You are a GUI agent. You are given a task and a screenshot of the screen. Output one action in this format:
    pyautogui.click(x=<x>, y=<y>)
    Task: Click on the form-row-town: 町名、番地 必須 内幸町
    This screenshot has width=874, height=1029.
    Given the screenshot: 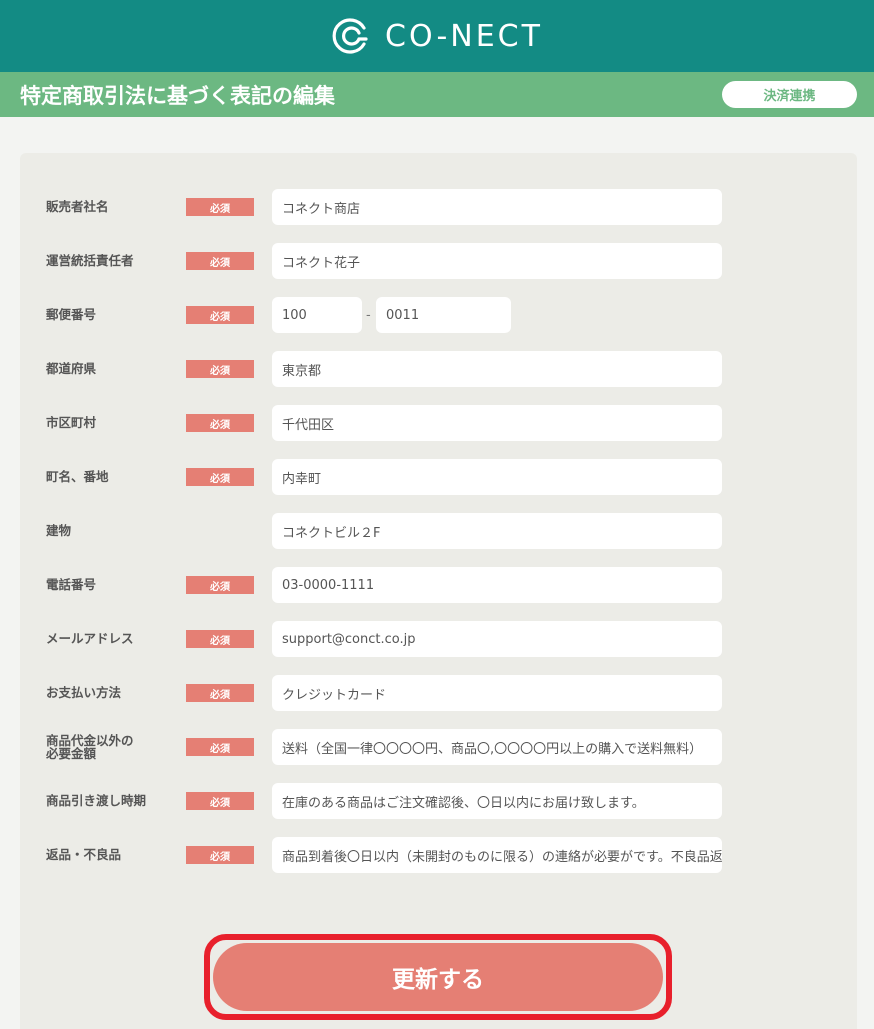 What is the action you would take?
    pyautogui.click(x=438, y=477)
    